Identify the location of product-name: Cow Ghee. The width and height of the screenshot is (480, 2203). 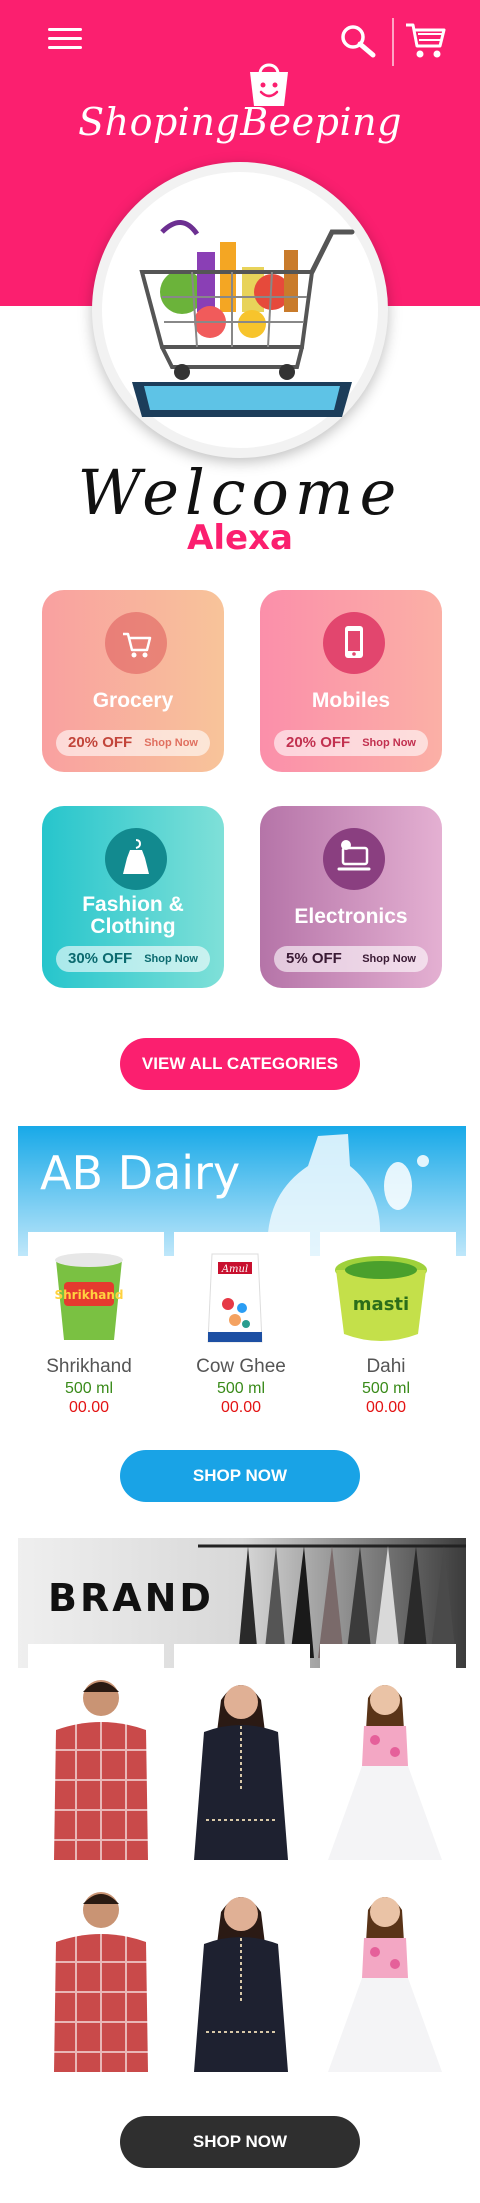
(241, 1366).